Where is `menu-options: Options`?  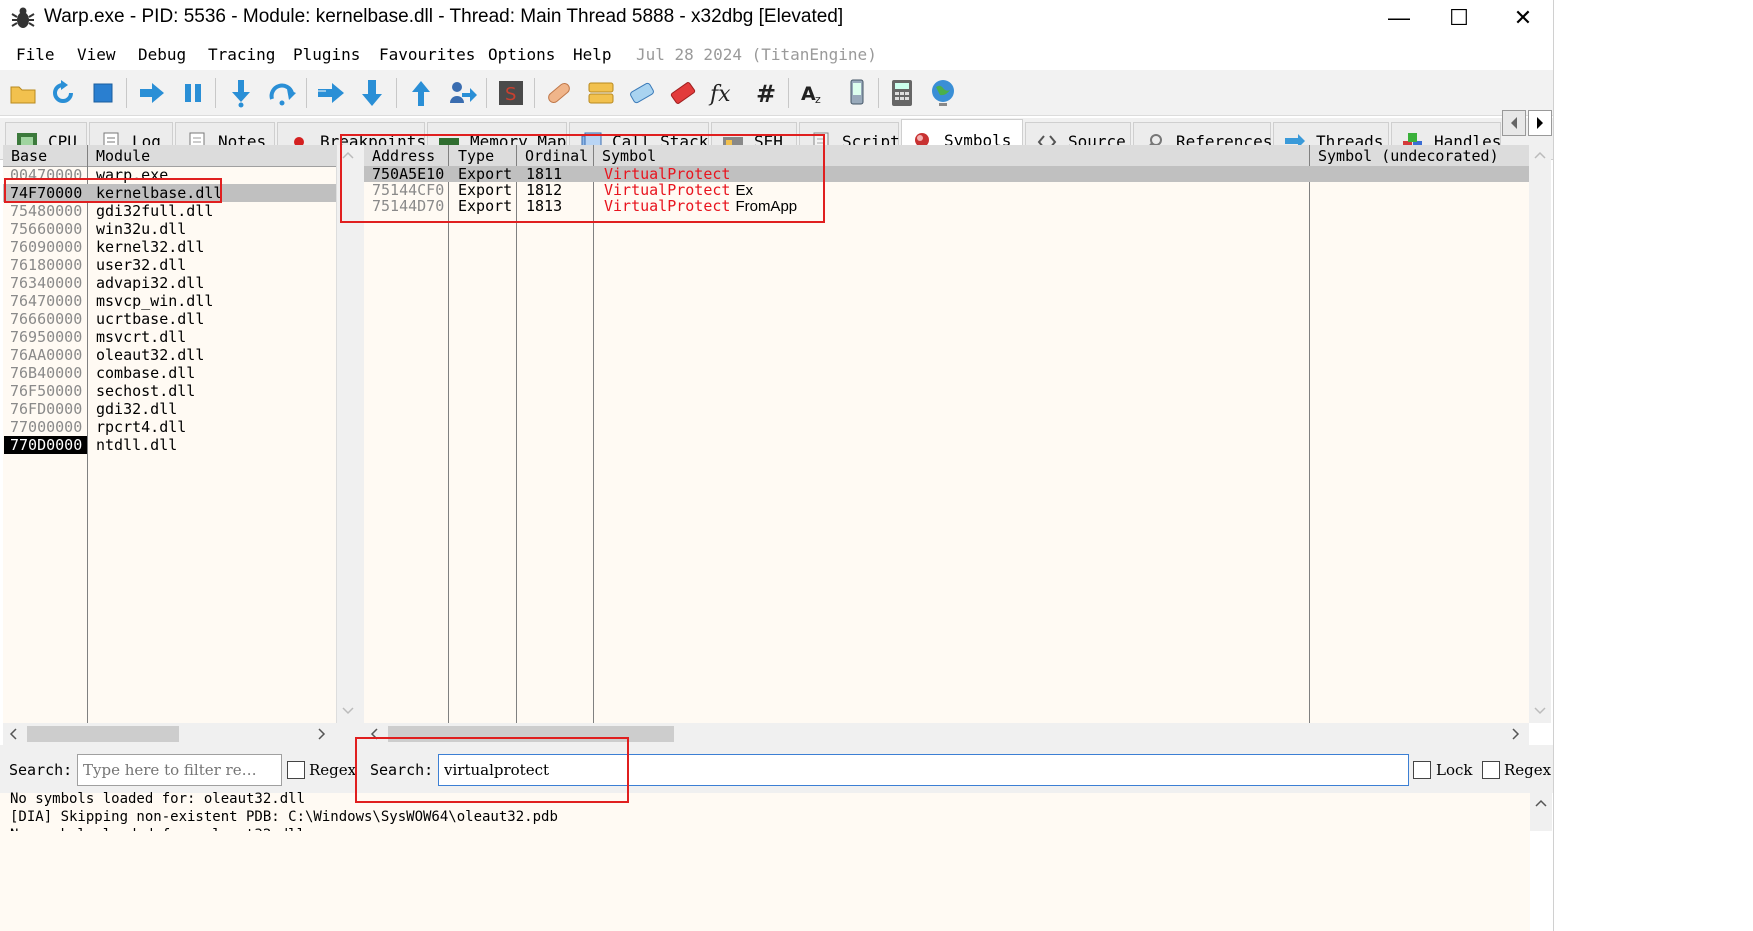
menu-options: Options is located at coordinates (521, 54).